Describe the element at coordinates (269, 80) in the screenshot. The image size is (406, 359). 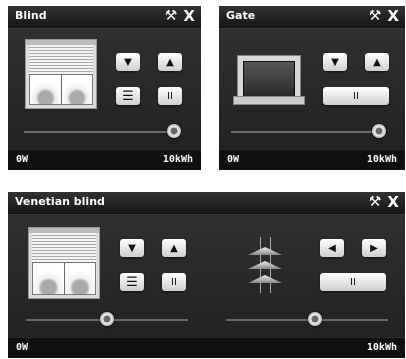
I see `gate-image` at that location.